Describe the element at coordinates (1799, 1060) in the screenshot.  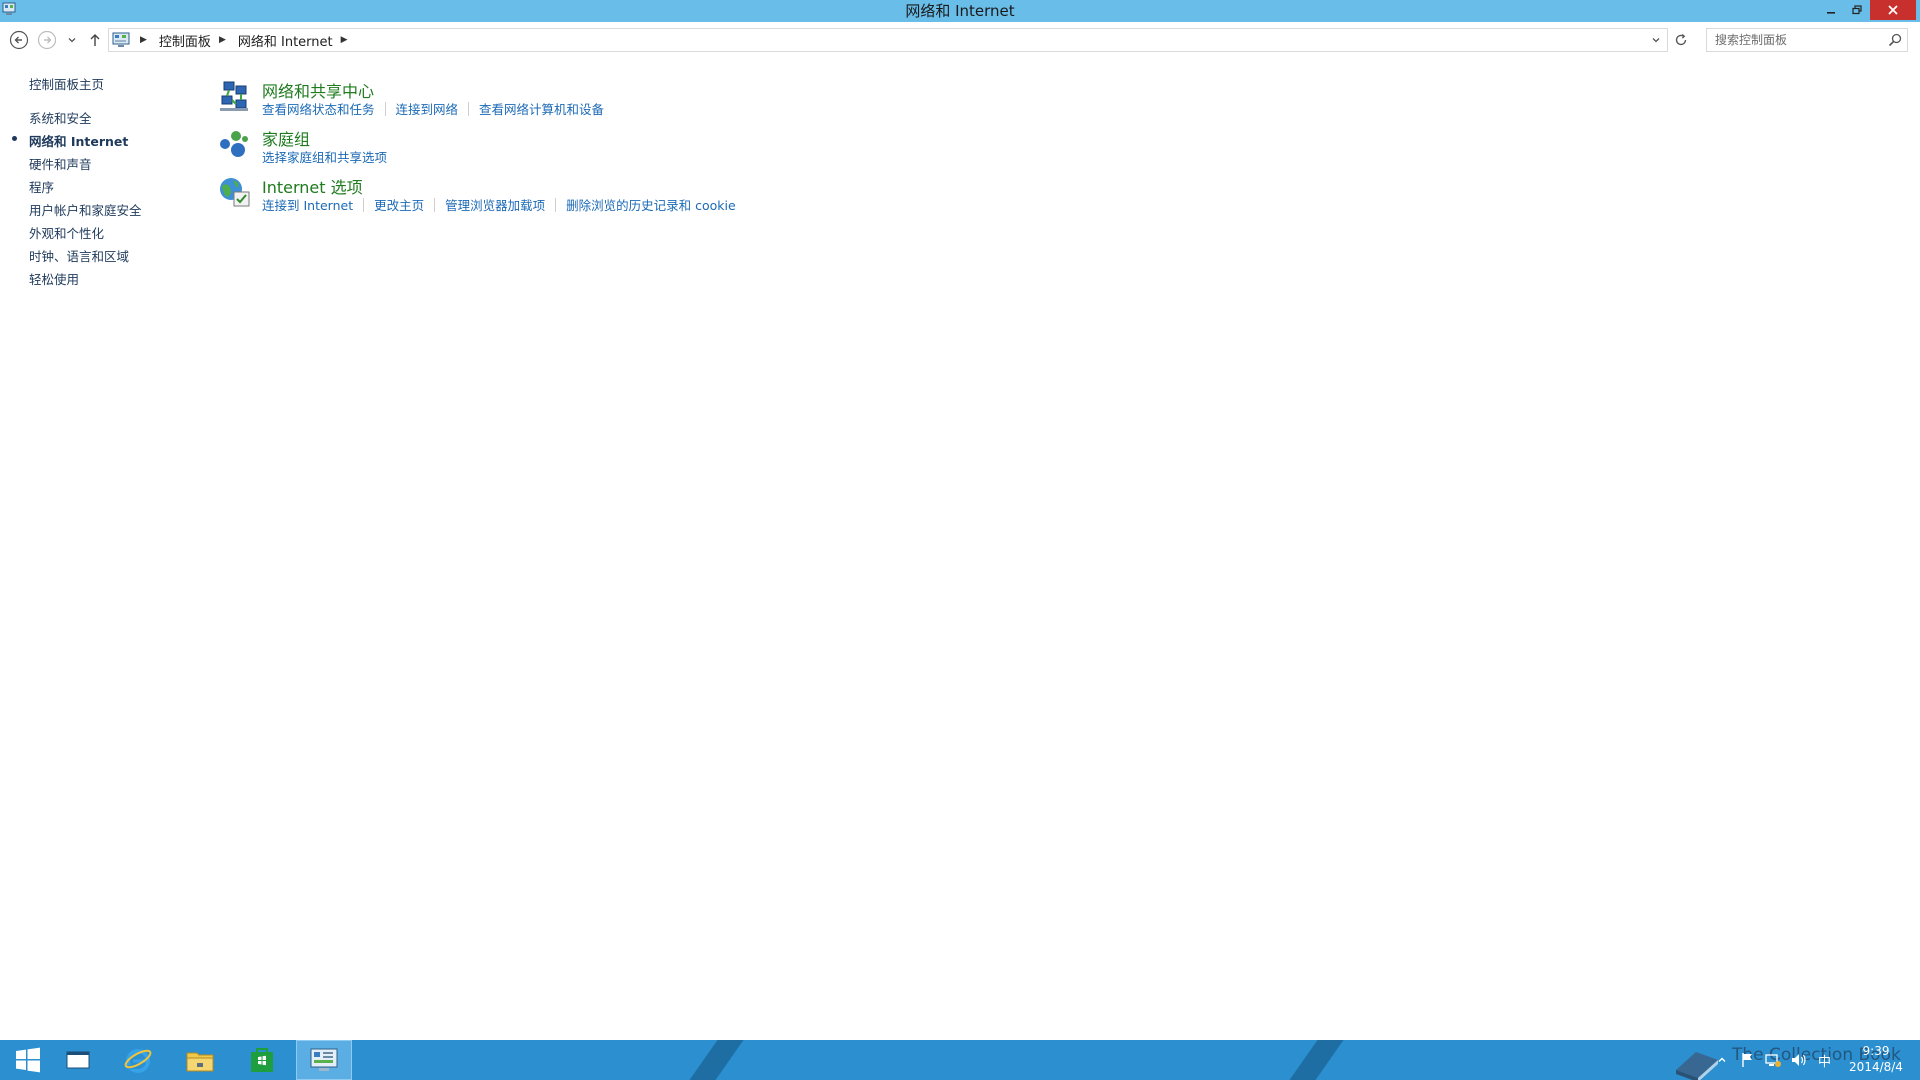
I see `volume-icon` at that location.